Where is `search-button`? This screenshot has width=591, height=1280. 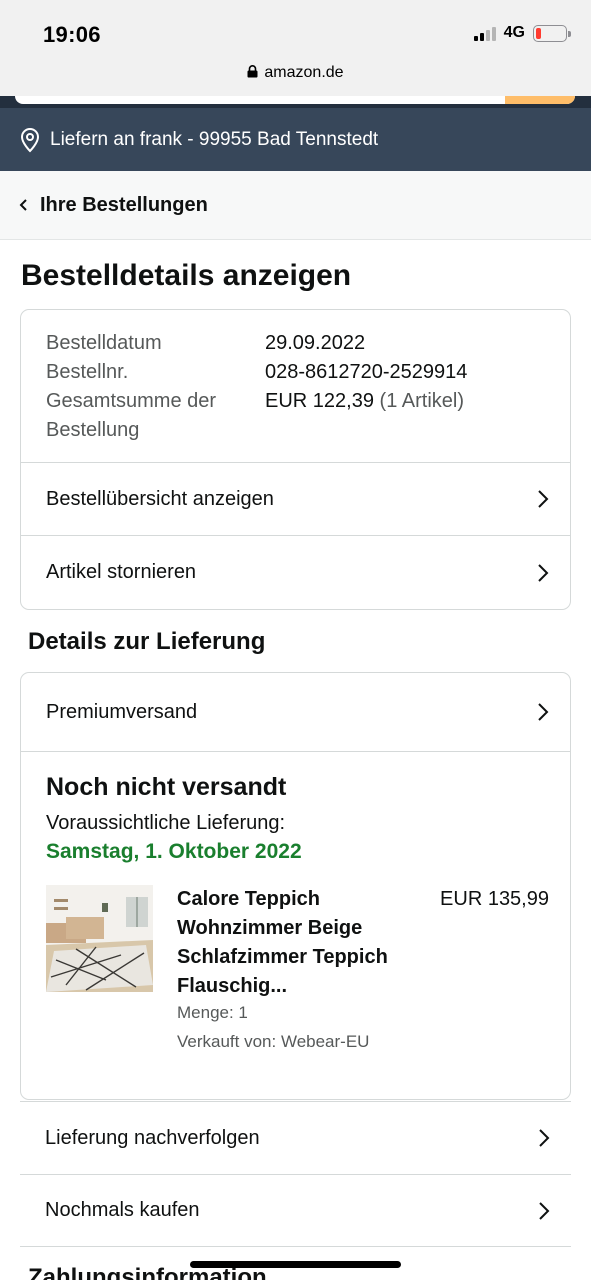 search-button is located at coordinates (540, 100).